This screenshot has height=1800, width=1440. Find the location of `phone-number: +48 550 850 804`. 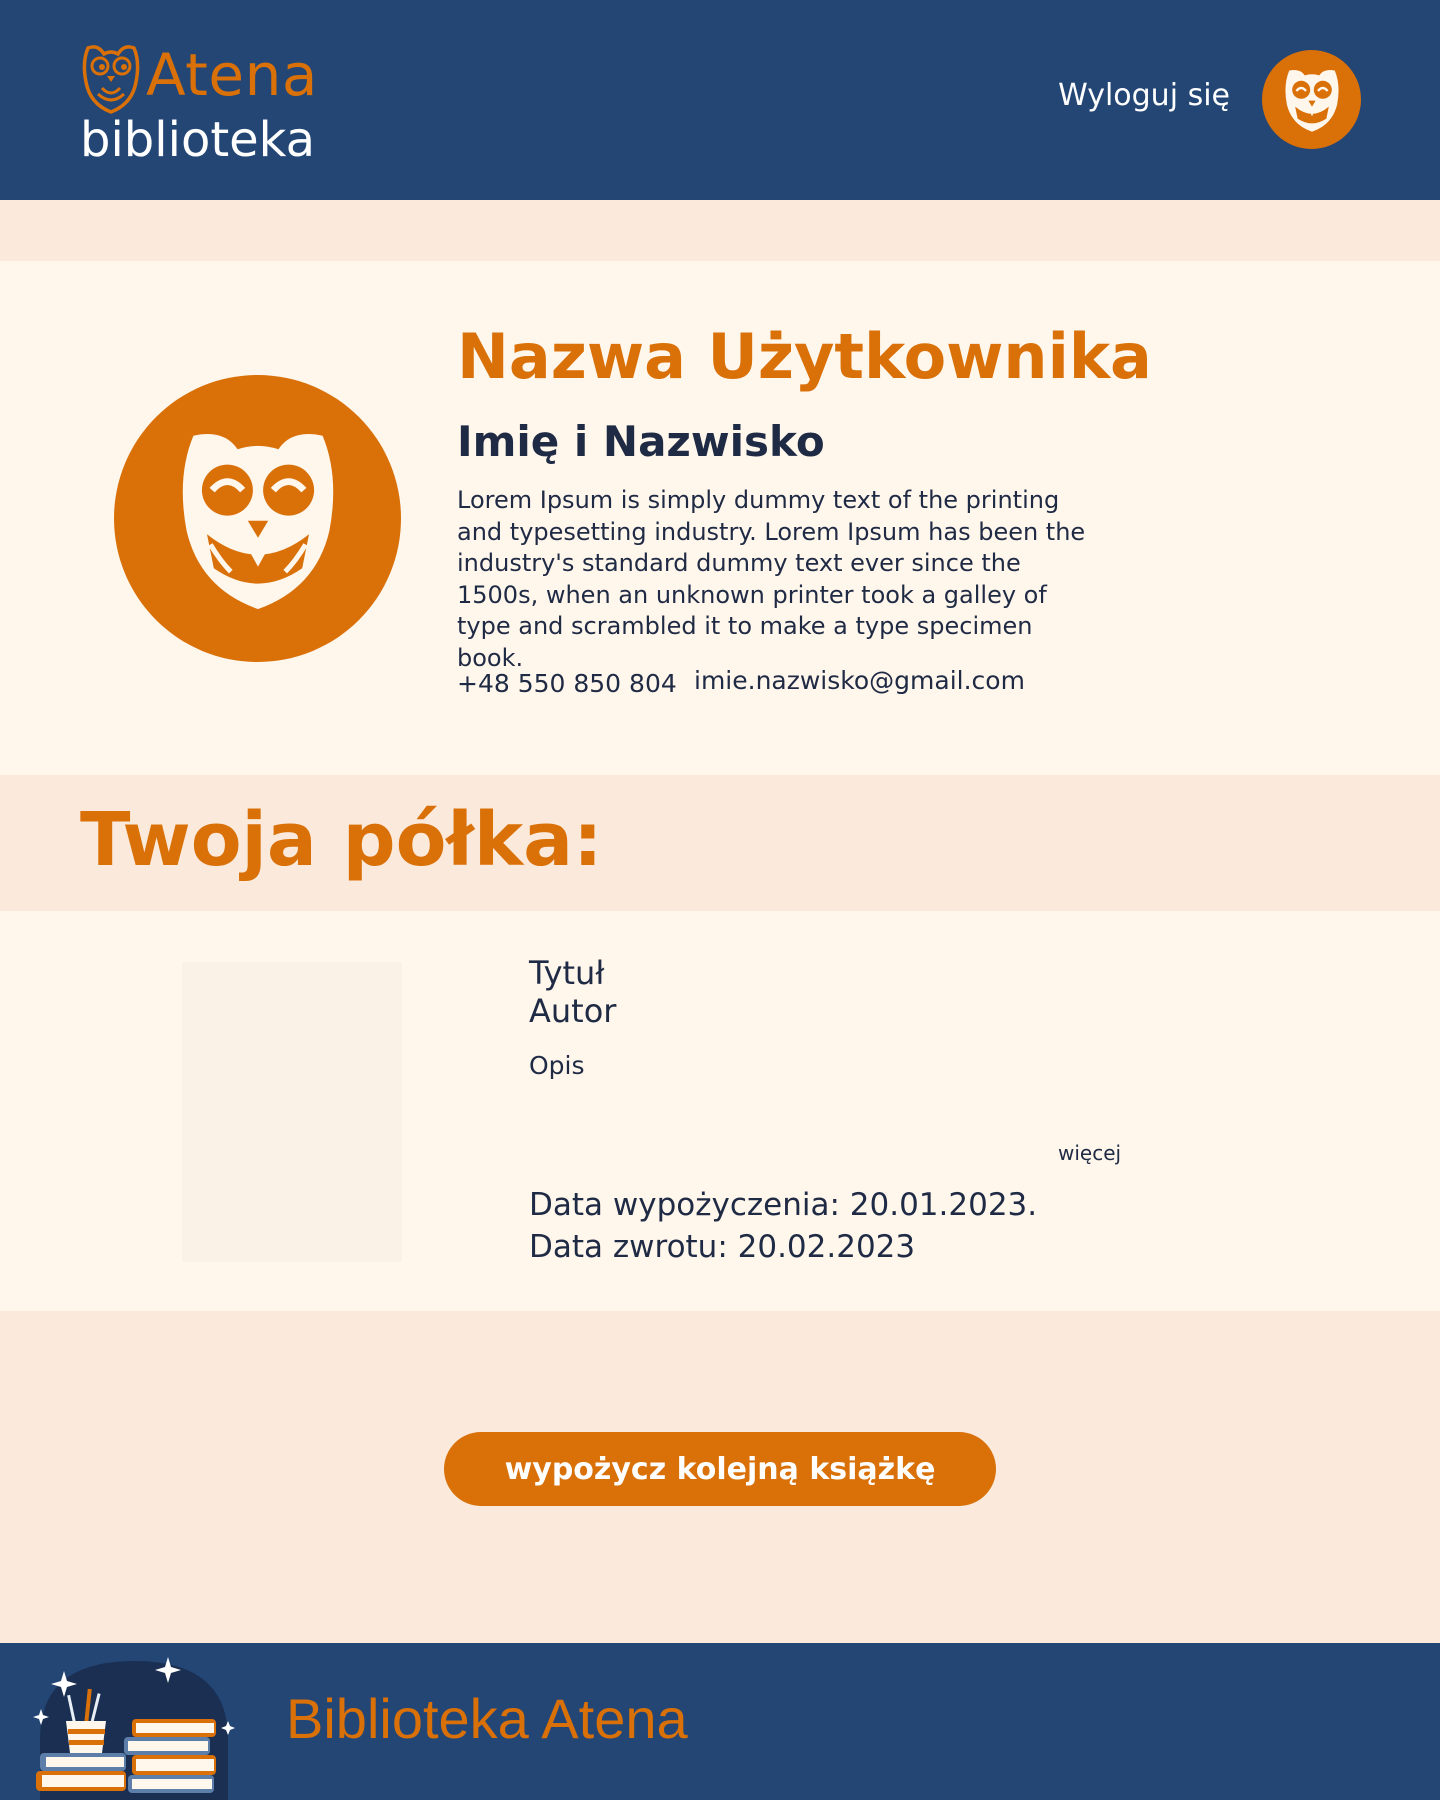

phone-number: +48 550 850 804 is located at coordinates (567, 683).